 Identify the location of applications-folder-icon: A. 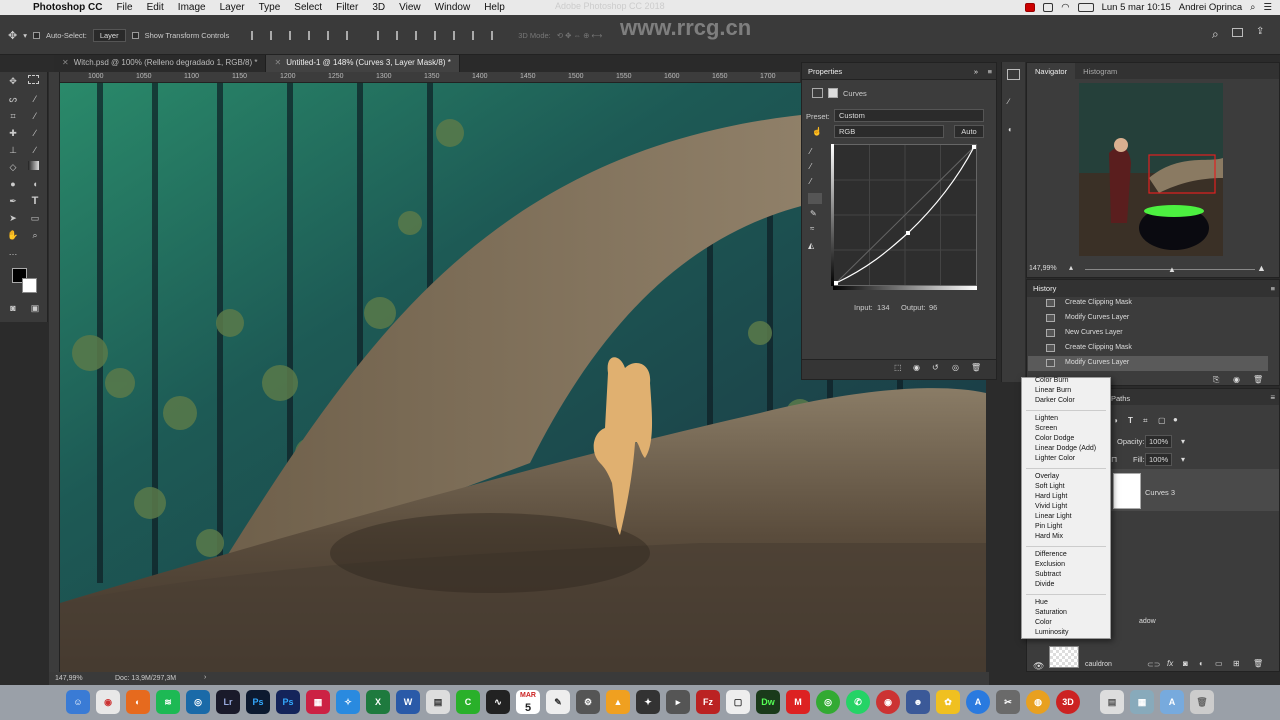
(1172, 702).